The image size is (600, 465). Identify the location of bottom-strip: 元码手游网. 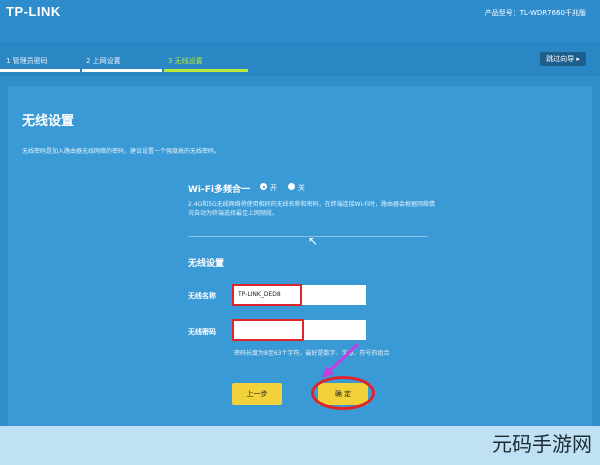
(300, 445).